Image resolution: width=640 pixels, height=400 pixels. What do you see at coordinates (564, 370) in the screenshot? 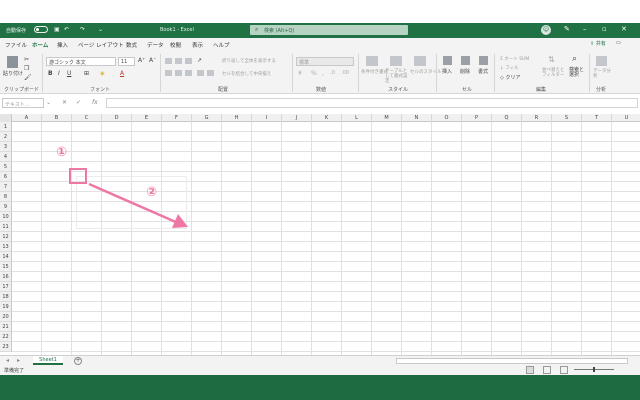
I see `page-break-view-icon` at bounding box center [564, 370].